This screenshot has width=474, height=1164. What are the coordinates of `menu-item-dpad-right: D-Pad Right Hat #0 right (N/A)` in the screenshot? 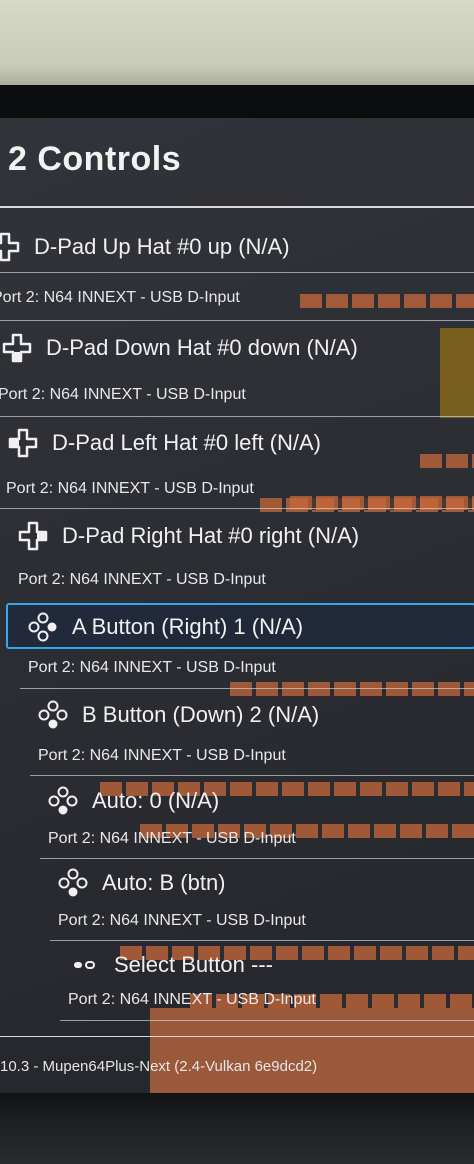 It's located at (188, 536).